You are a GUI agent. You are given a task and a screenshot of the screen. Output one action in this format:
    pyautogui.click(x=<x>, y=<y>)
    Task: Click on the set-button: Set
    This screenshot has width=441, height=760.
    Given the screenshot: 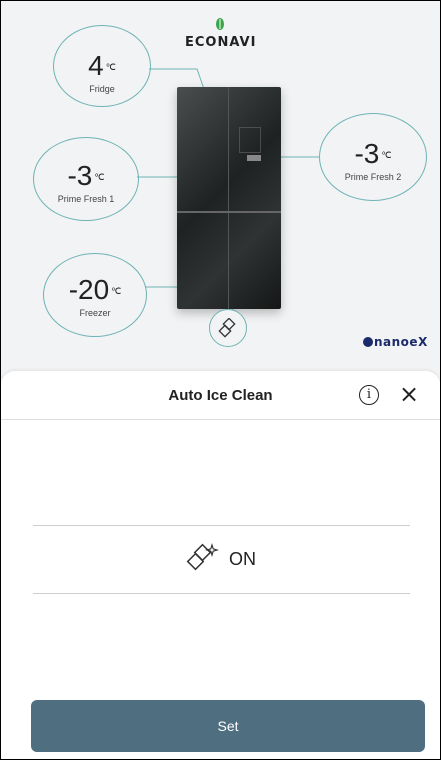 What is the action you would take?
    pyautogui.click(x=228, y=726)
    